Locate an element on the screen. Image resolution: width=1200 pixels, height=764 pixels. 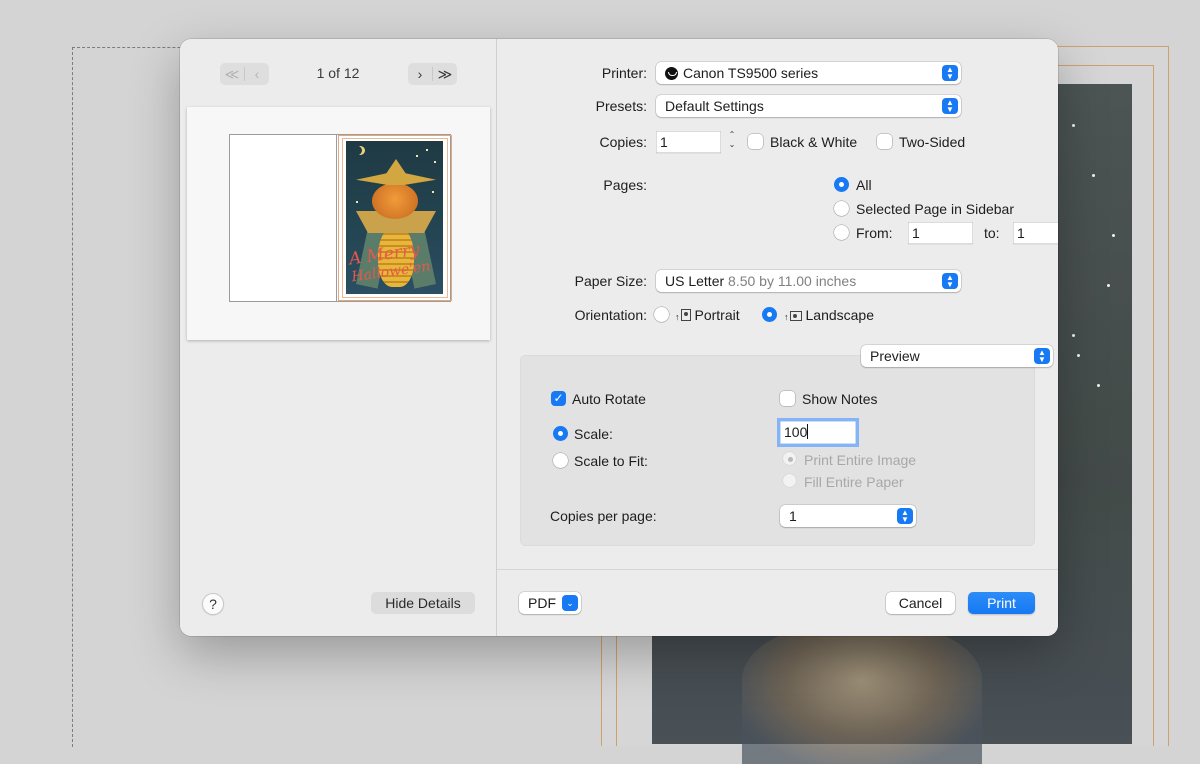
paper-size-popup: US Letter 8.50 by 11.00 inches ▲ ▼ is located at coordinates (808, 281).